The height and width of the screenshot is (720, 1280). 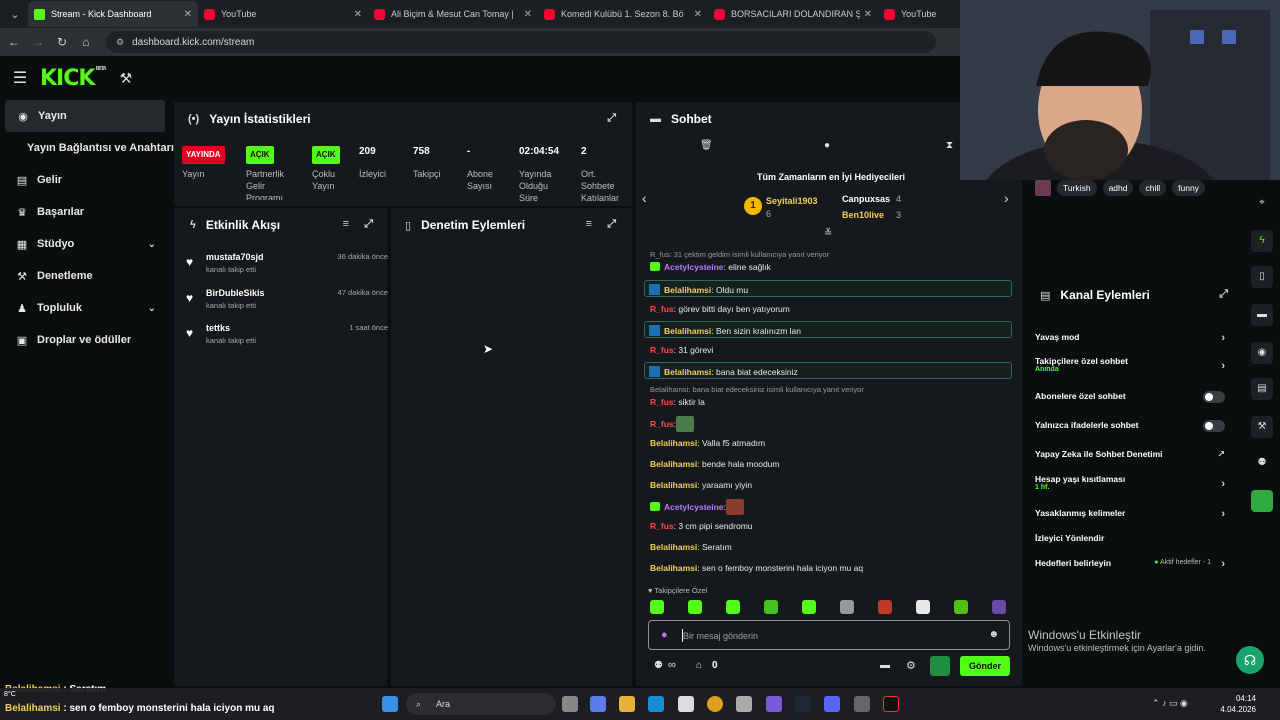 What do you see at coordinates (707, 443) in the screenshot?
I see `chat-message: Belalihamsi: Valla f5 atmadım` at bounding box center [707, 443].